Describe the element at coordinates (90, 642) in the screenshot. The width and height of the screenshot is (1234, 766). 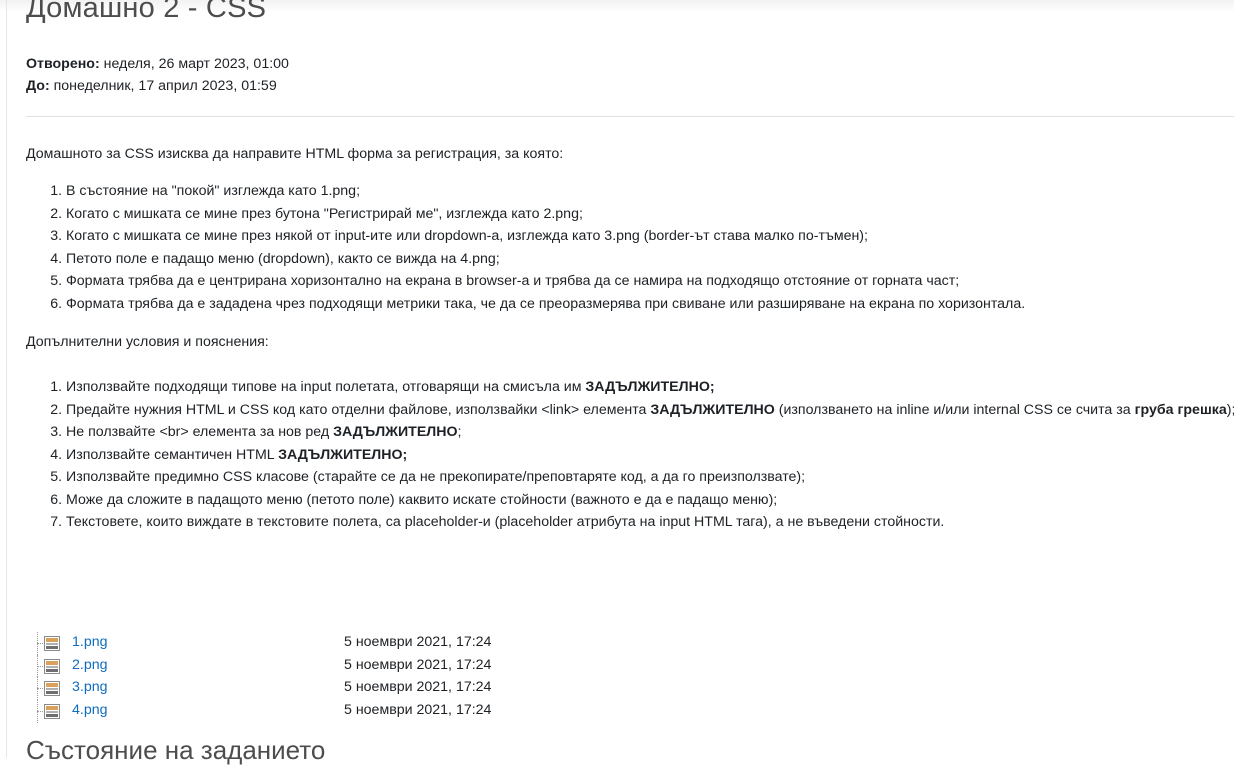
I see `file-link-1: 1.png` at that location.